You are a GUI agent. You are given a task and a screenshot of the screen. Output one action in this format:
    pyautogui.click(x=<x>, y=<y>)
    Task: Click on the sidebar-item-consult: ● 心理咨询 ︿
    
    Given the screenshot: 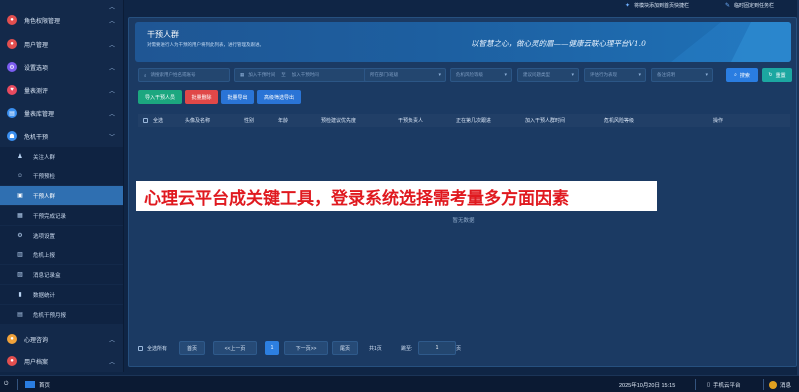 What is the action you would take?
    pyautogui.click(x=61, y=339)
    